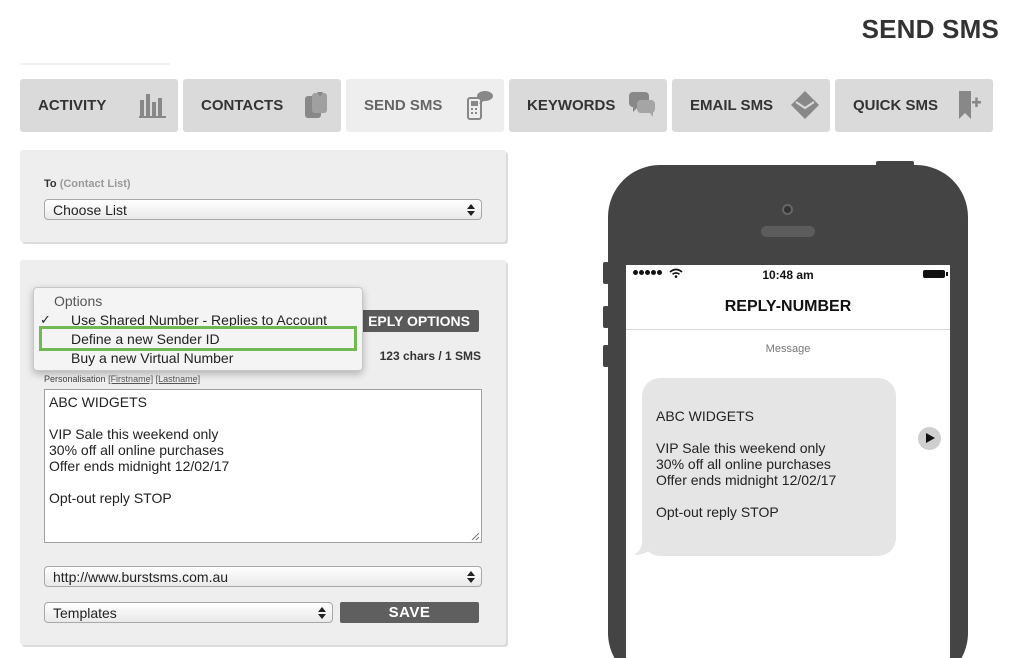  What do you see at coordinates (642, 104) in the screenshot?
I see `speech-bubbles-icon` at bounding box center [642, 104].